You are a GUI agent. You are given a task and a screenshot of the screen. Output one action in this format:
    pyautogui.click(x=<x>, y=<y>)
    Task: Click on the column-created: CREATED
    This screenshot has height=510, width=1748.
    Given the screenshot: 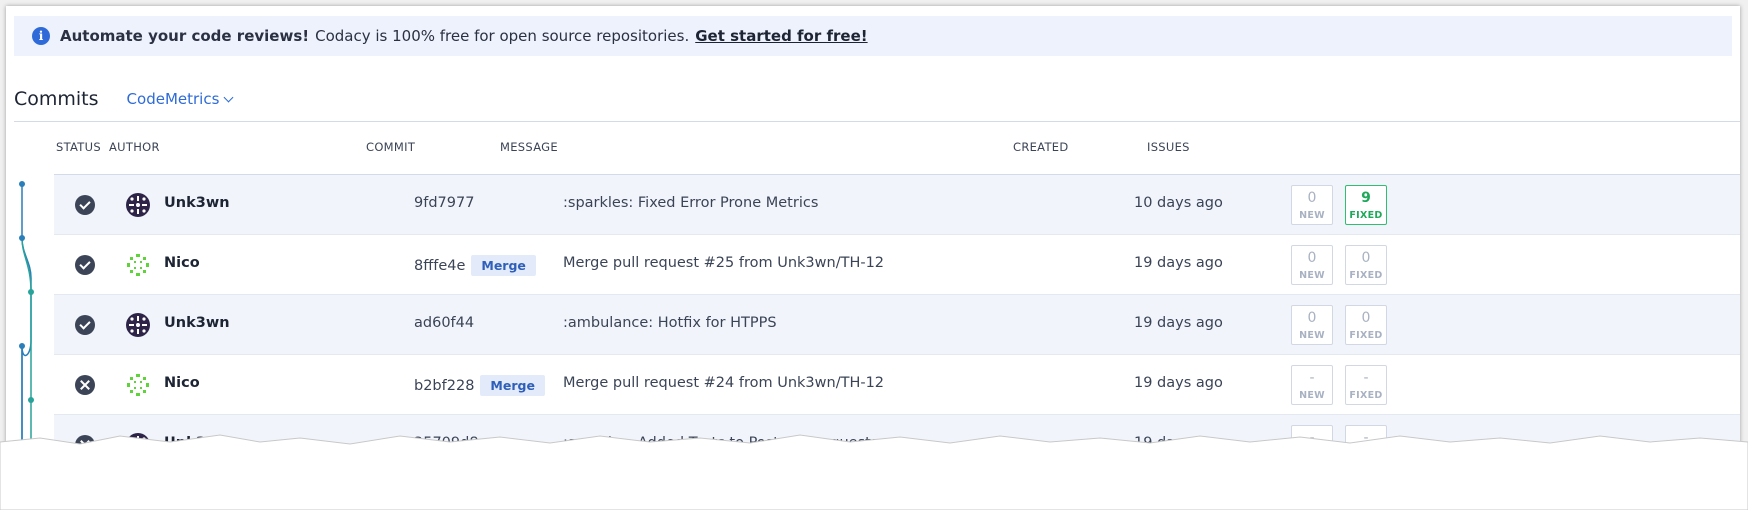 What is the action you would take?
    pyautogui.click(x=1041, y=147)
    